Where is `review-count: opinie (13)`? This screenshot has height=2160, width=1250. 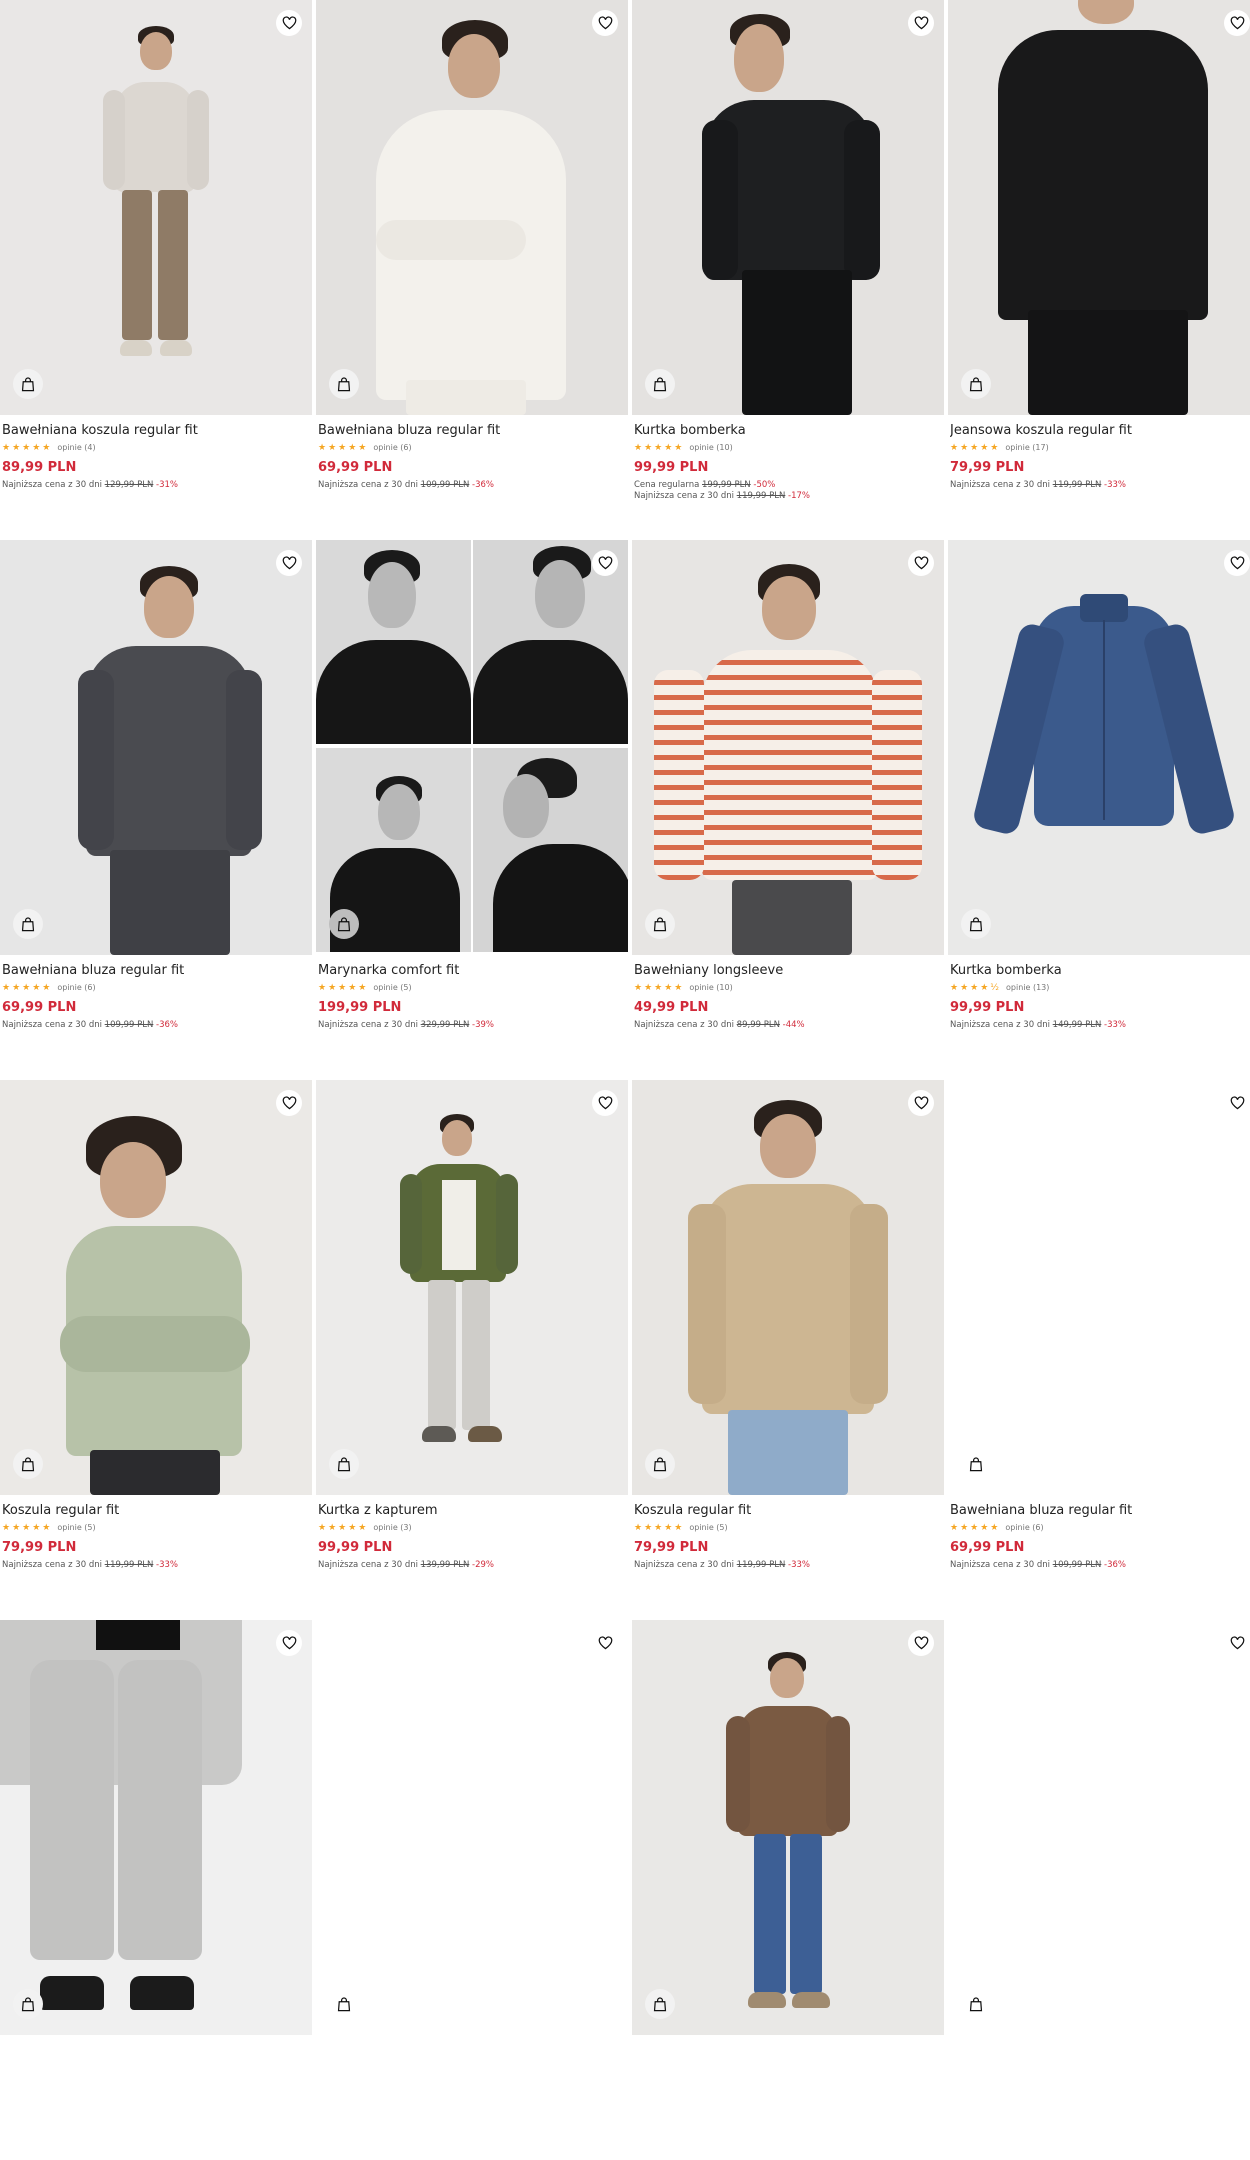
review-count: opinie (13) is located at coordinates (1027, 988).